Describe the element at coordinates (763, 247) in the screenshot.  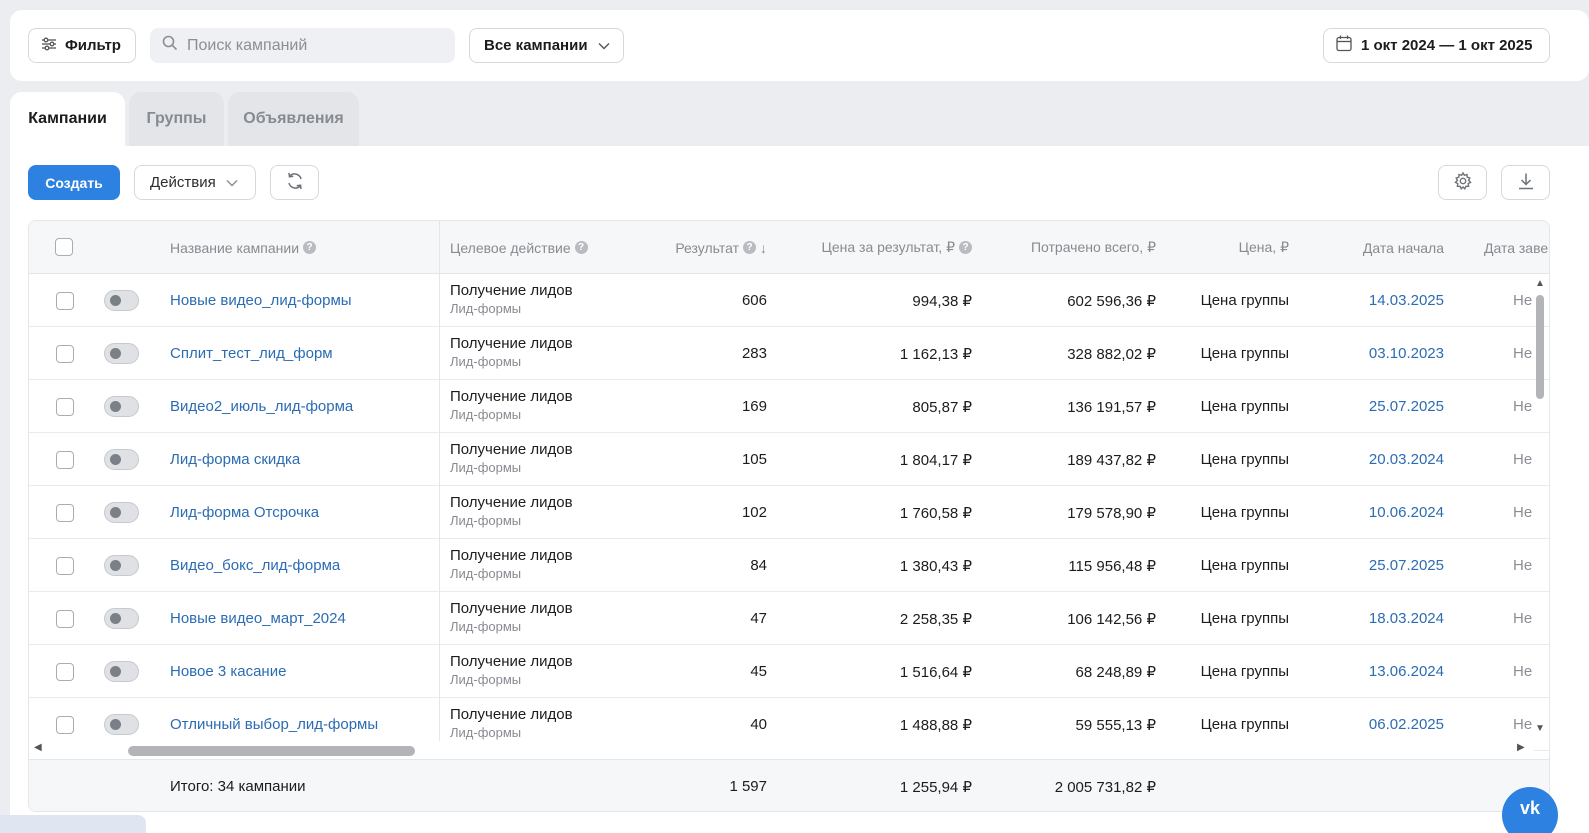
I see `sort-arrow-icon: ↓` at that location.